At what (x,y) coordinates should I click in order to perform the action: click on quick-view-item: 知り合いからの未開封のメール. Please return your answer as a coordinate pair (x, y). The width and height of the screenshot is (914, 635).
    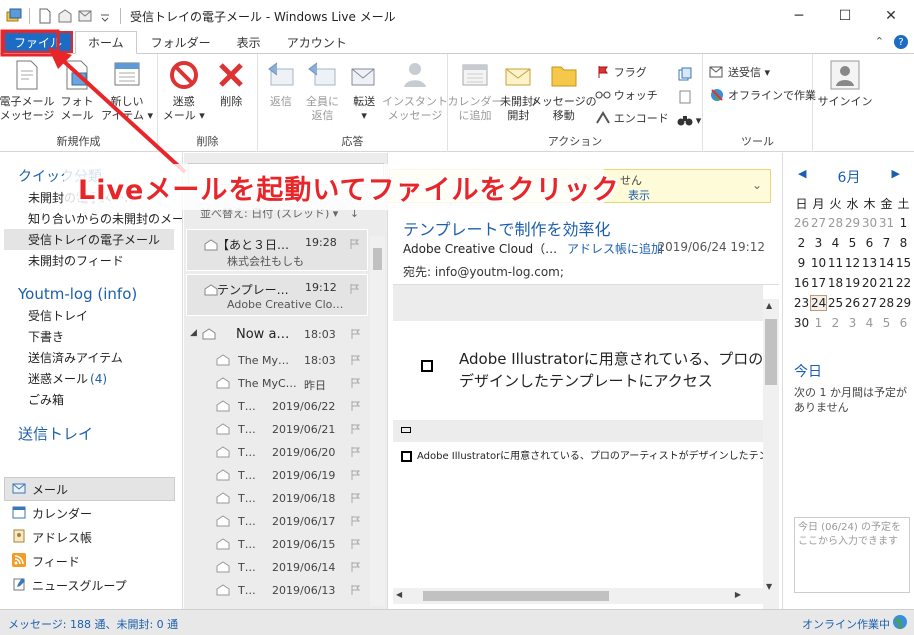
    Looking at the image, I should click on (91, 218).